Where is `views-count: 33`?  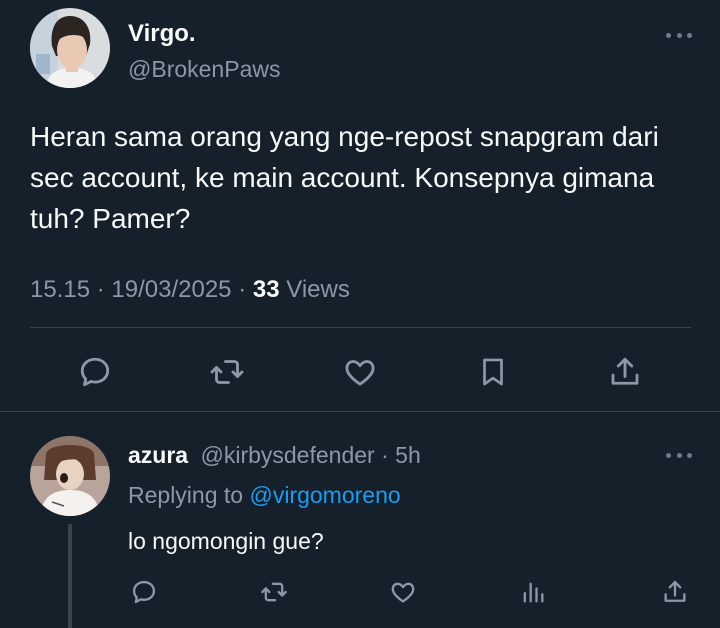
views-count: 33 is located at coordinates (266, 289).